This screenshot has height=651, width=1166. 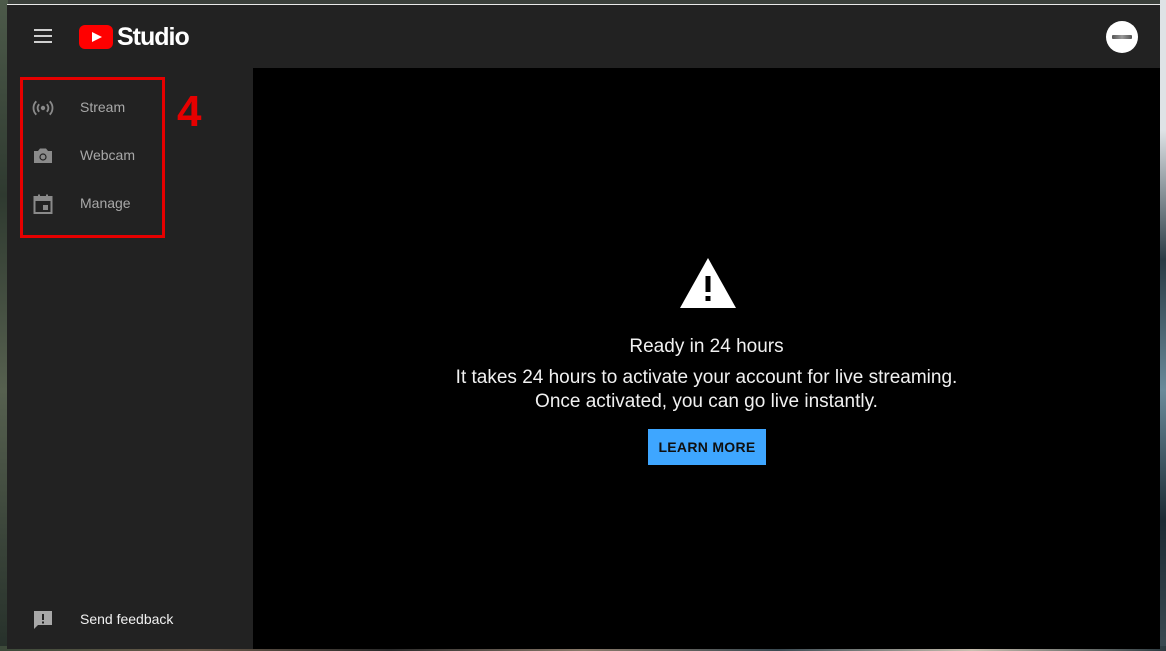 I want to click on status-title: Ready in 24 hours, so click(x=706, y=346).